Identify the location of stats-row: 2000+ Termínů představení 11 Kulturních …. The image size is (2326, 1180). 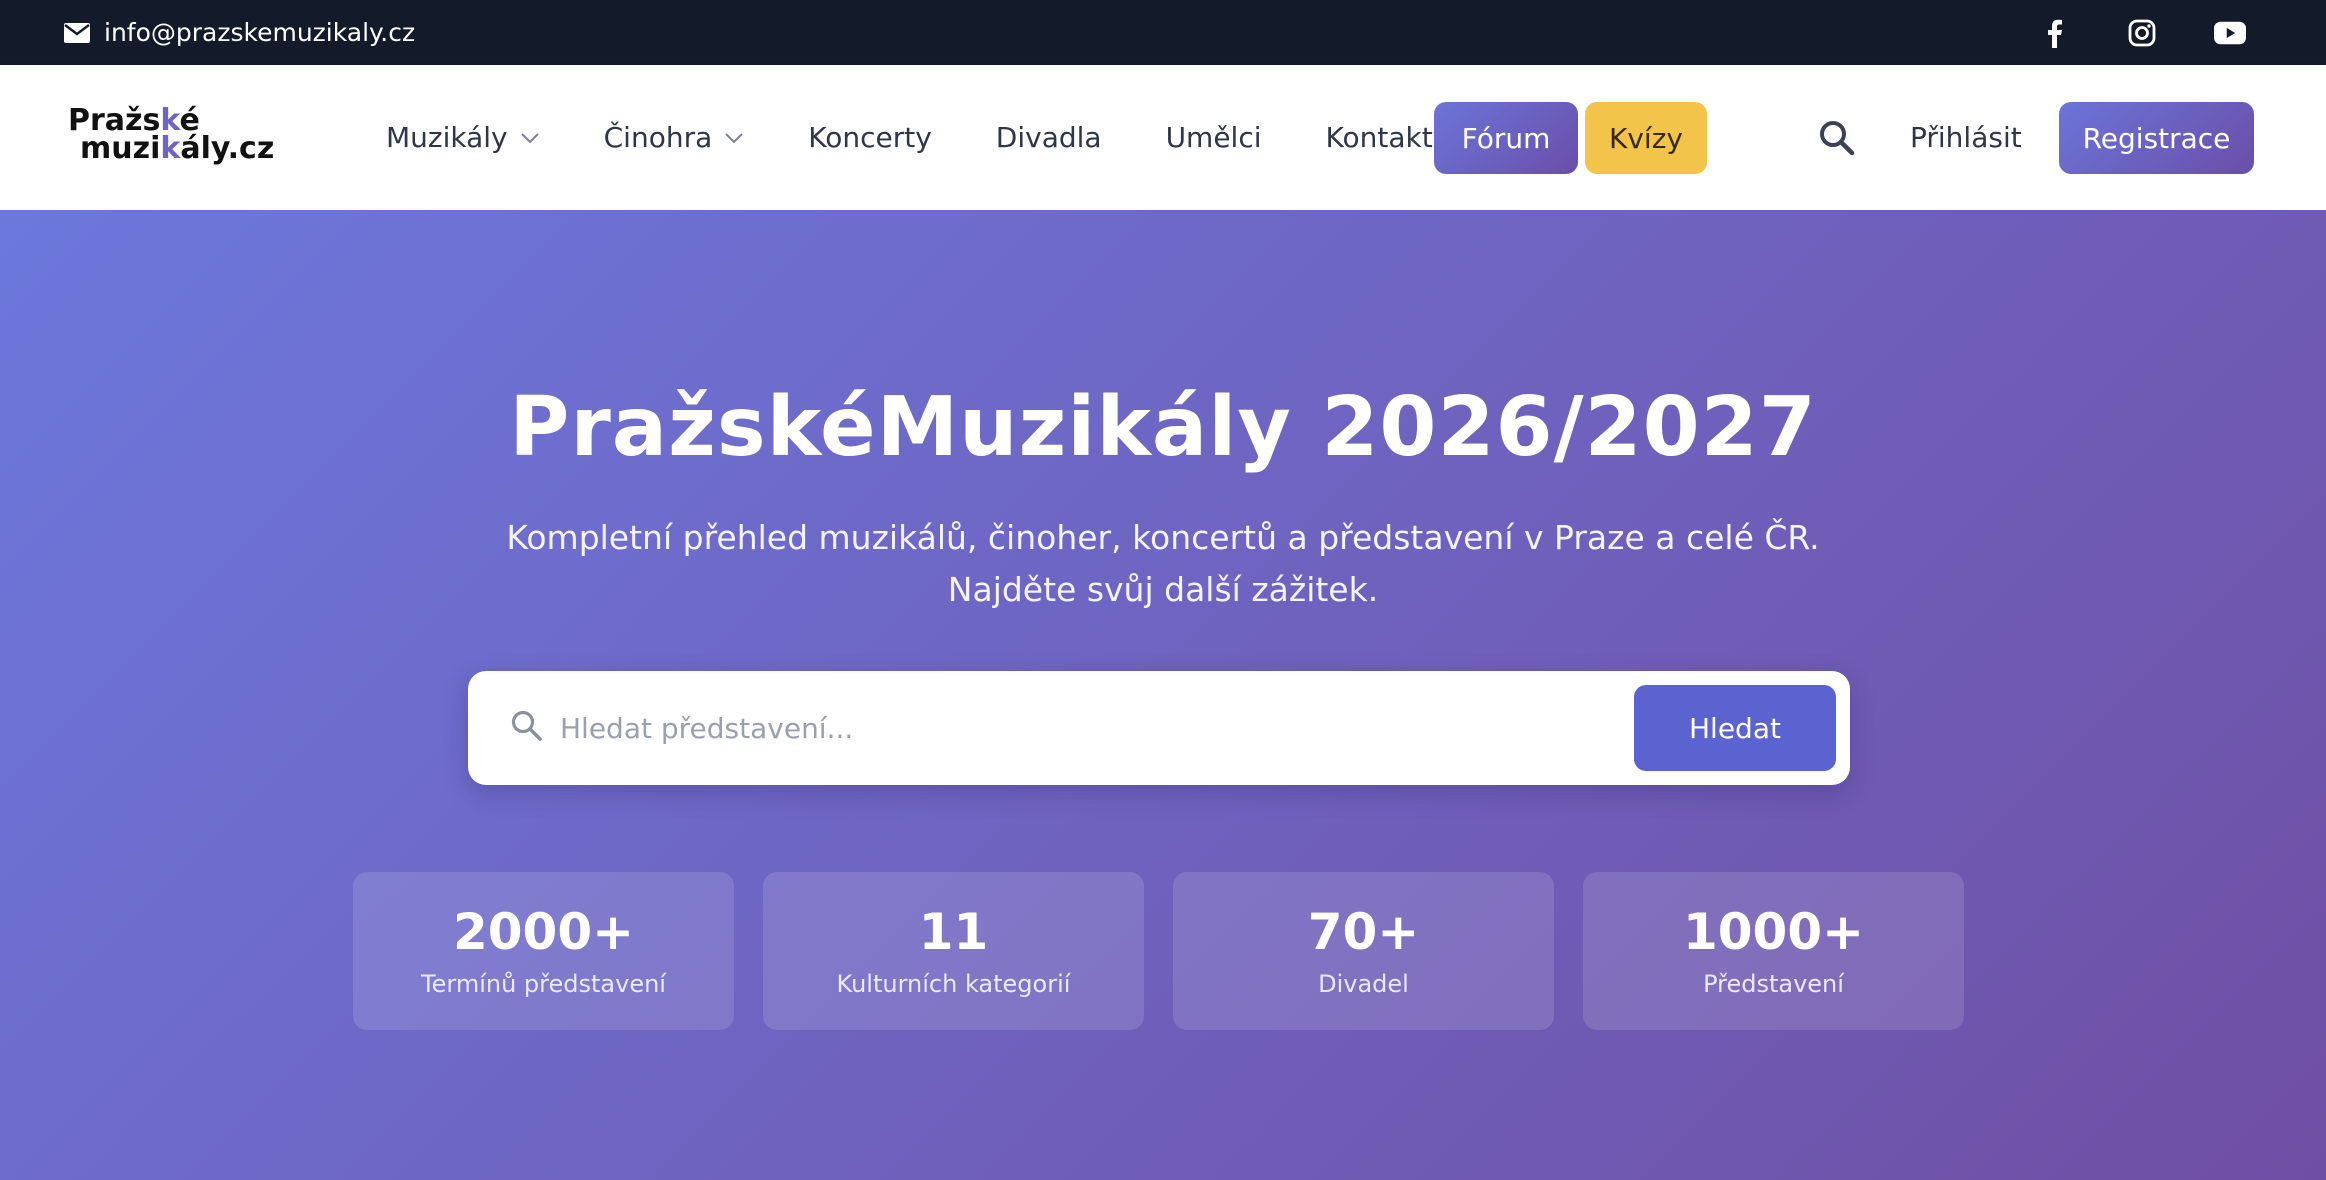
(1158, 951).